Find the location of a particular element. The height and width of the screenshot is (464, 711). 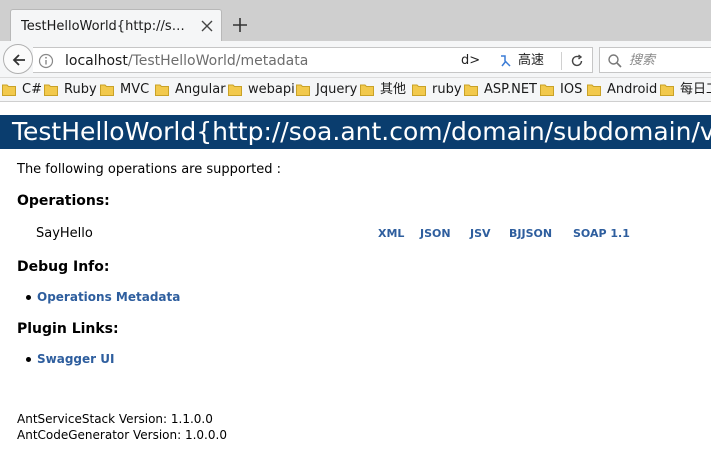

url-divider is located at coordinates (561, 61).